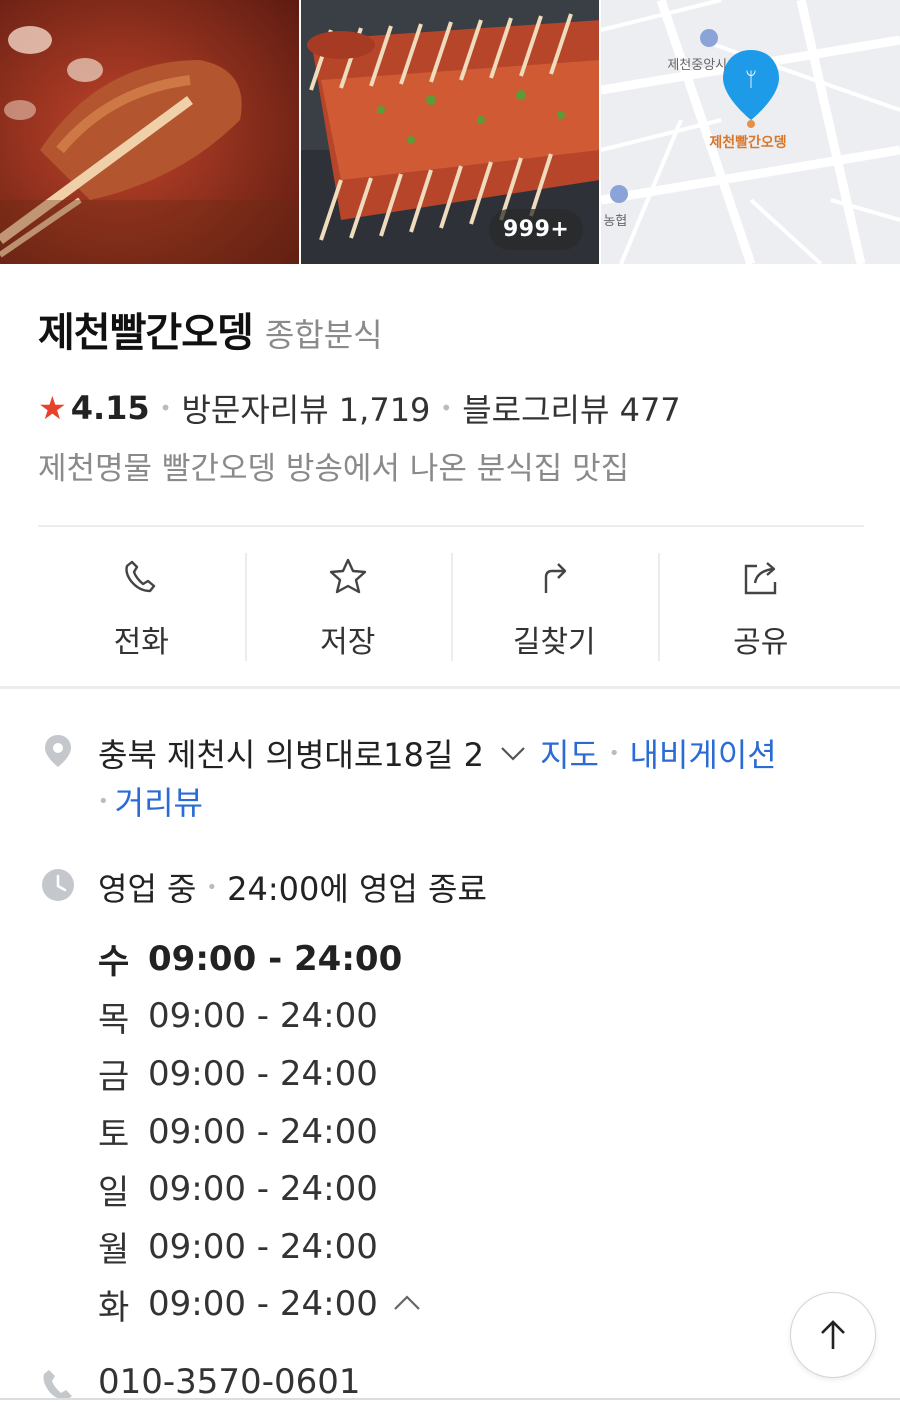 The height and width of the screenshot is (1406, 900). Describe the element at coordinates (114, 1135) in the screenshot. I see `hours-day: 토` at that location.